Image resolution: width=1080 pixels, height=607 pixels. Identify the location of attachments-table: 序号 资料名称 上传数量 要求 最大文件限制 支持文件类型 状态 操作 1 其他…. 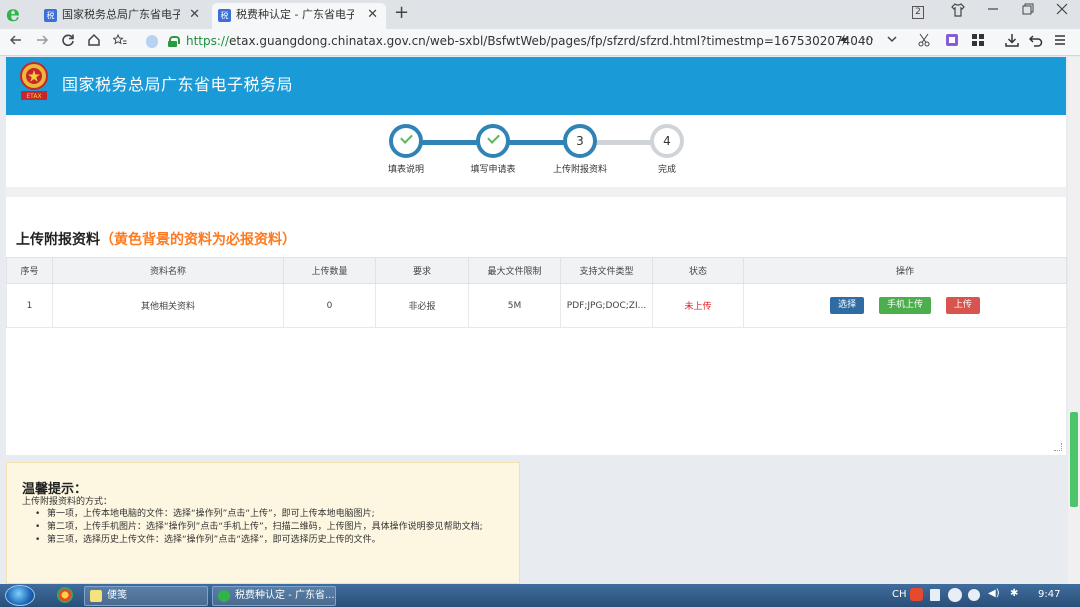
(536, 292).